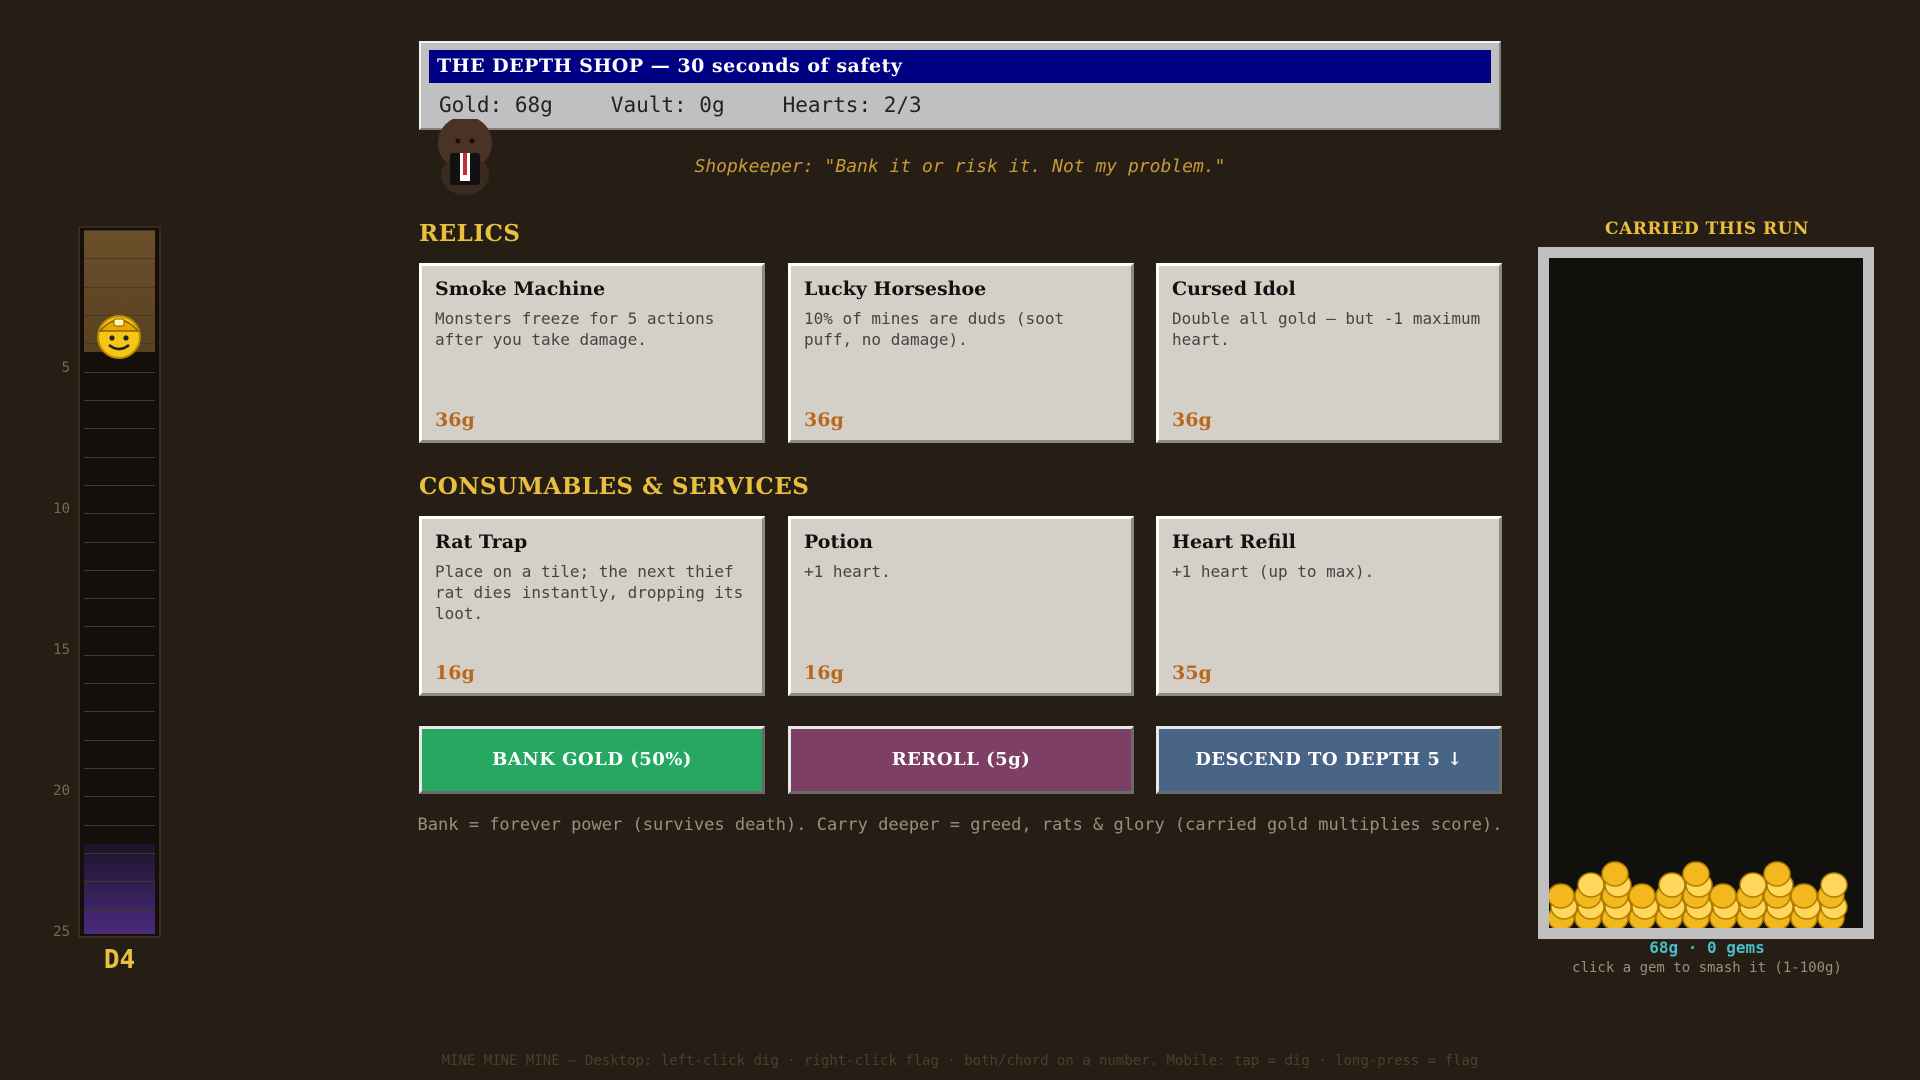  What do you see at coordinates (592, 760) in the screenshot?
I see `bank-gold-button: BANK GOLD (50%)` at bounding box center [592, 760].